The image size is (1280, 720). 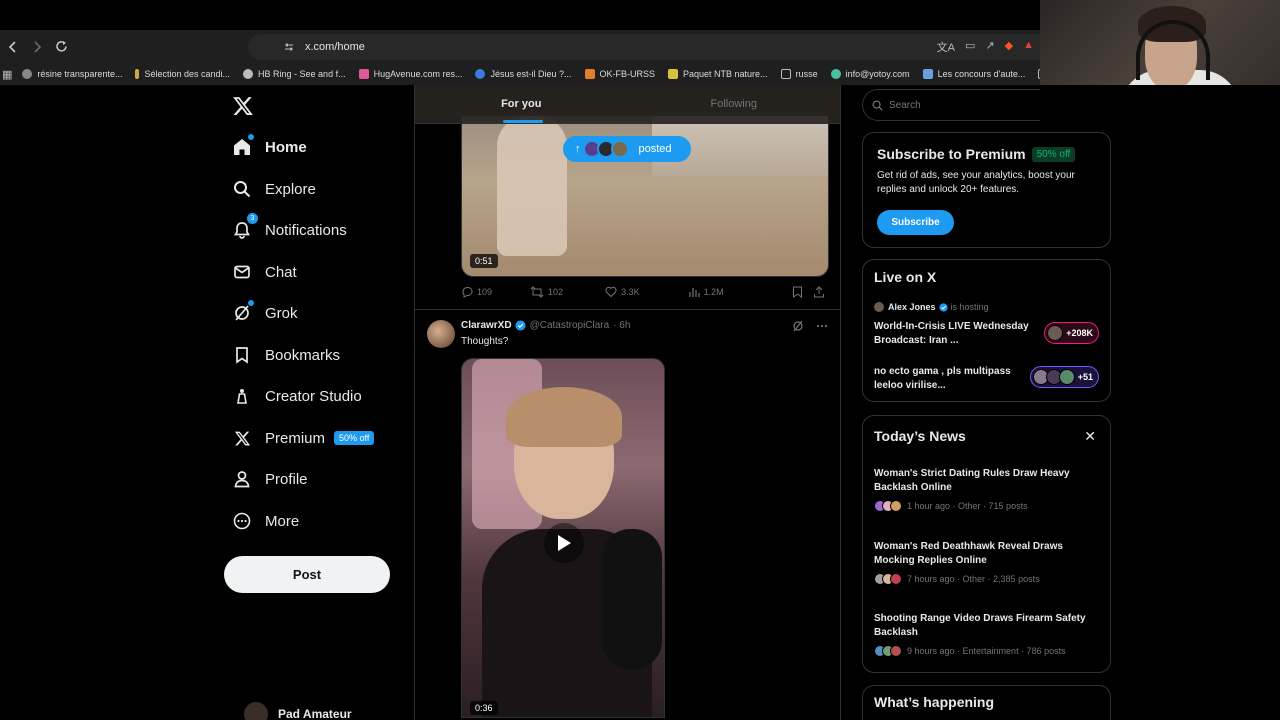 I want to click on nav-label: Profile, so click(x=286, y=479).